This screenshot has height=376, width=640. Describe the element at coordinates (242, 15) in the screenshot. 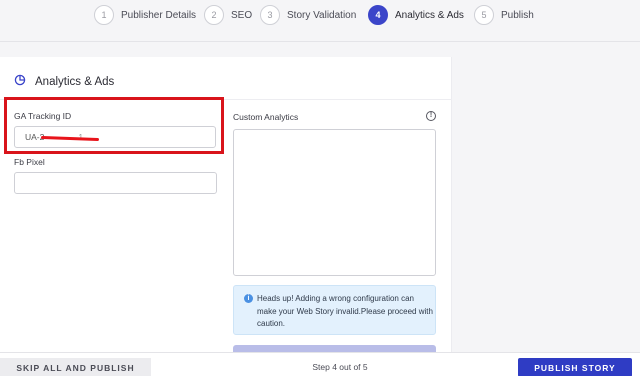

I see `step-label: SEO` at that location.